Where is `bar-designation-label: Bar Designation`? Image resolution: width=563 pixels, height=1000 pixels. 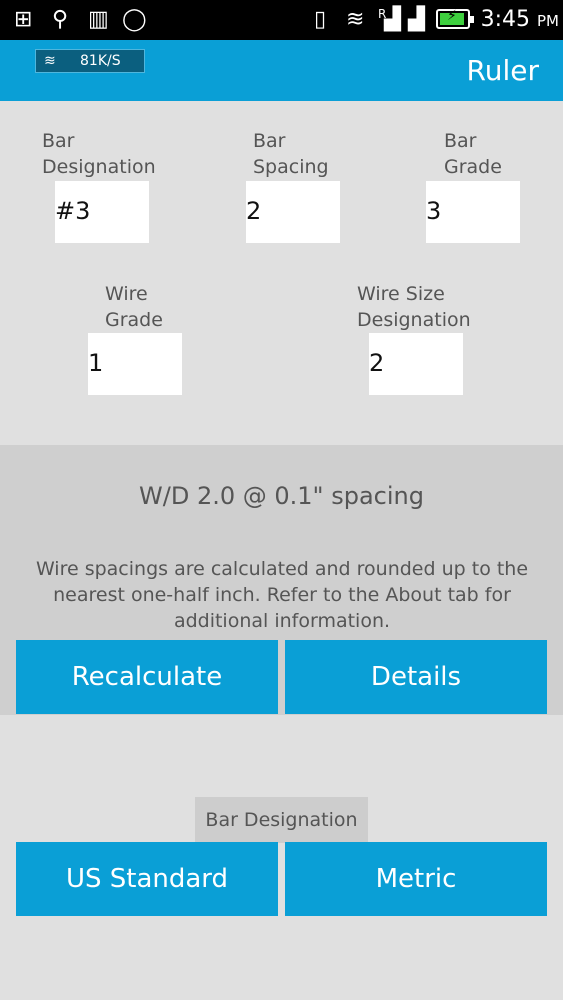
bar-designation-label: Bar Designation is located at coordinates (99, 154).